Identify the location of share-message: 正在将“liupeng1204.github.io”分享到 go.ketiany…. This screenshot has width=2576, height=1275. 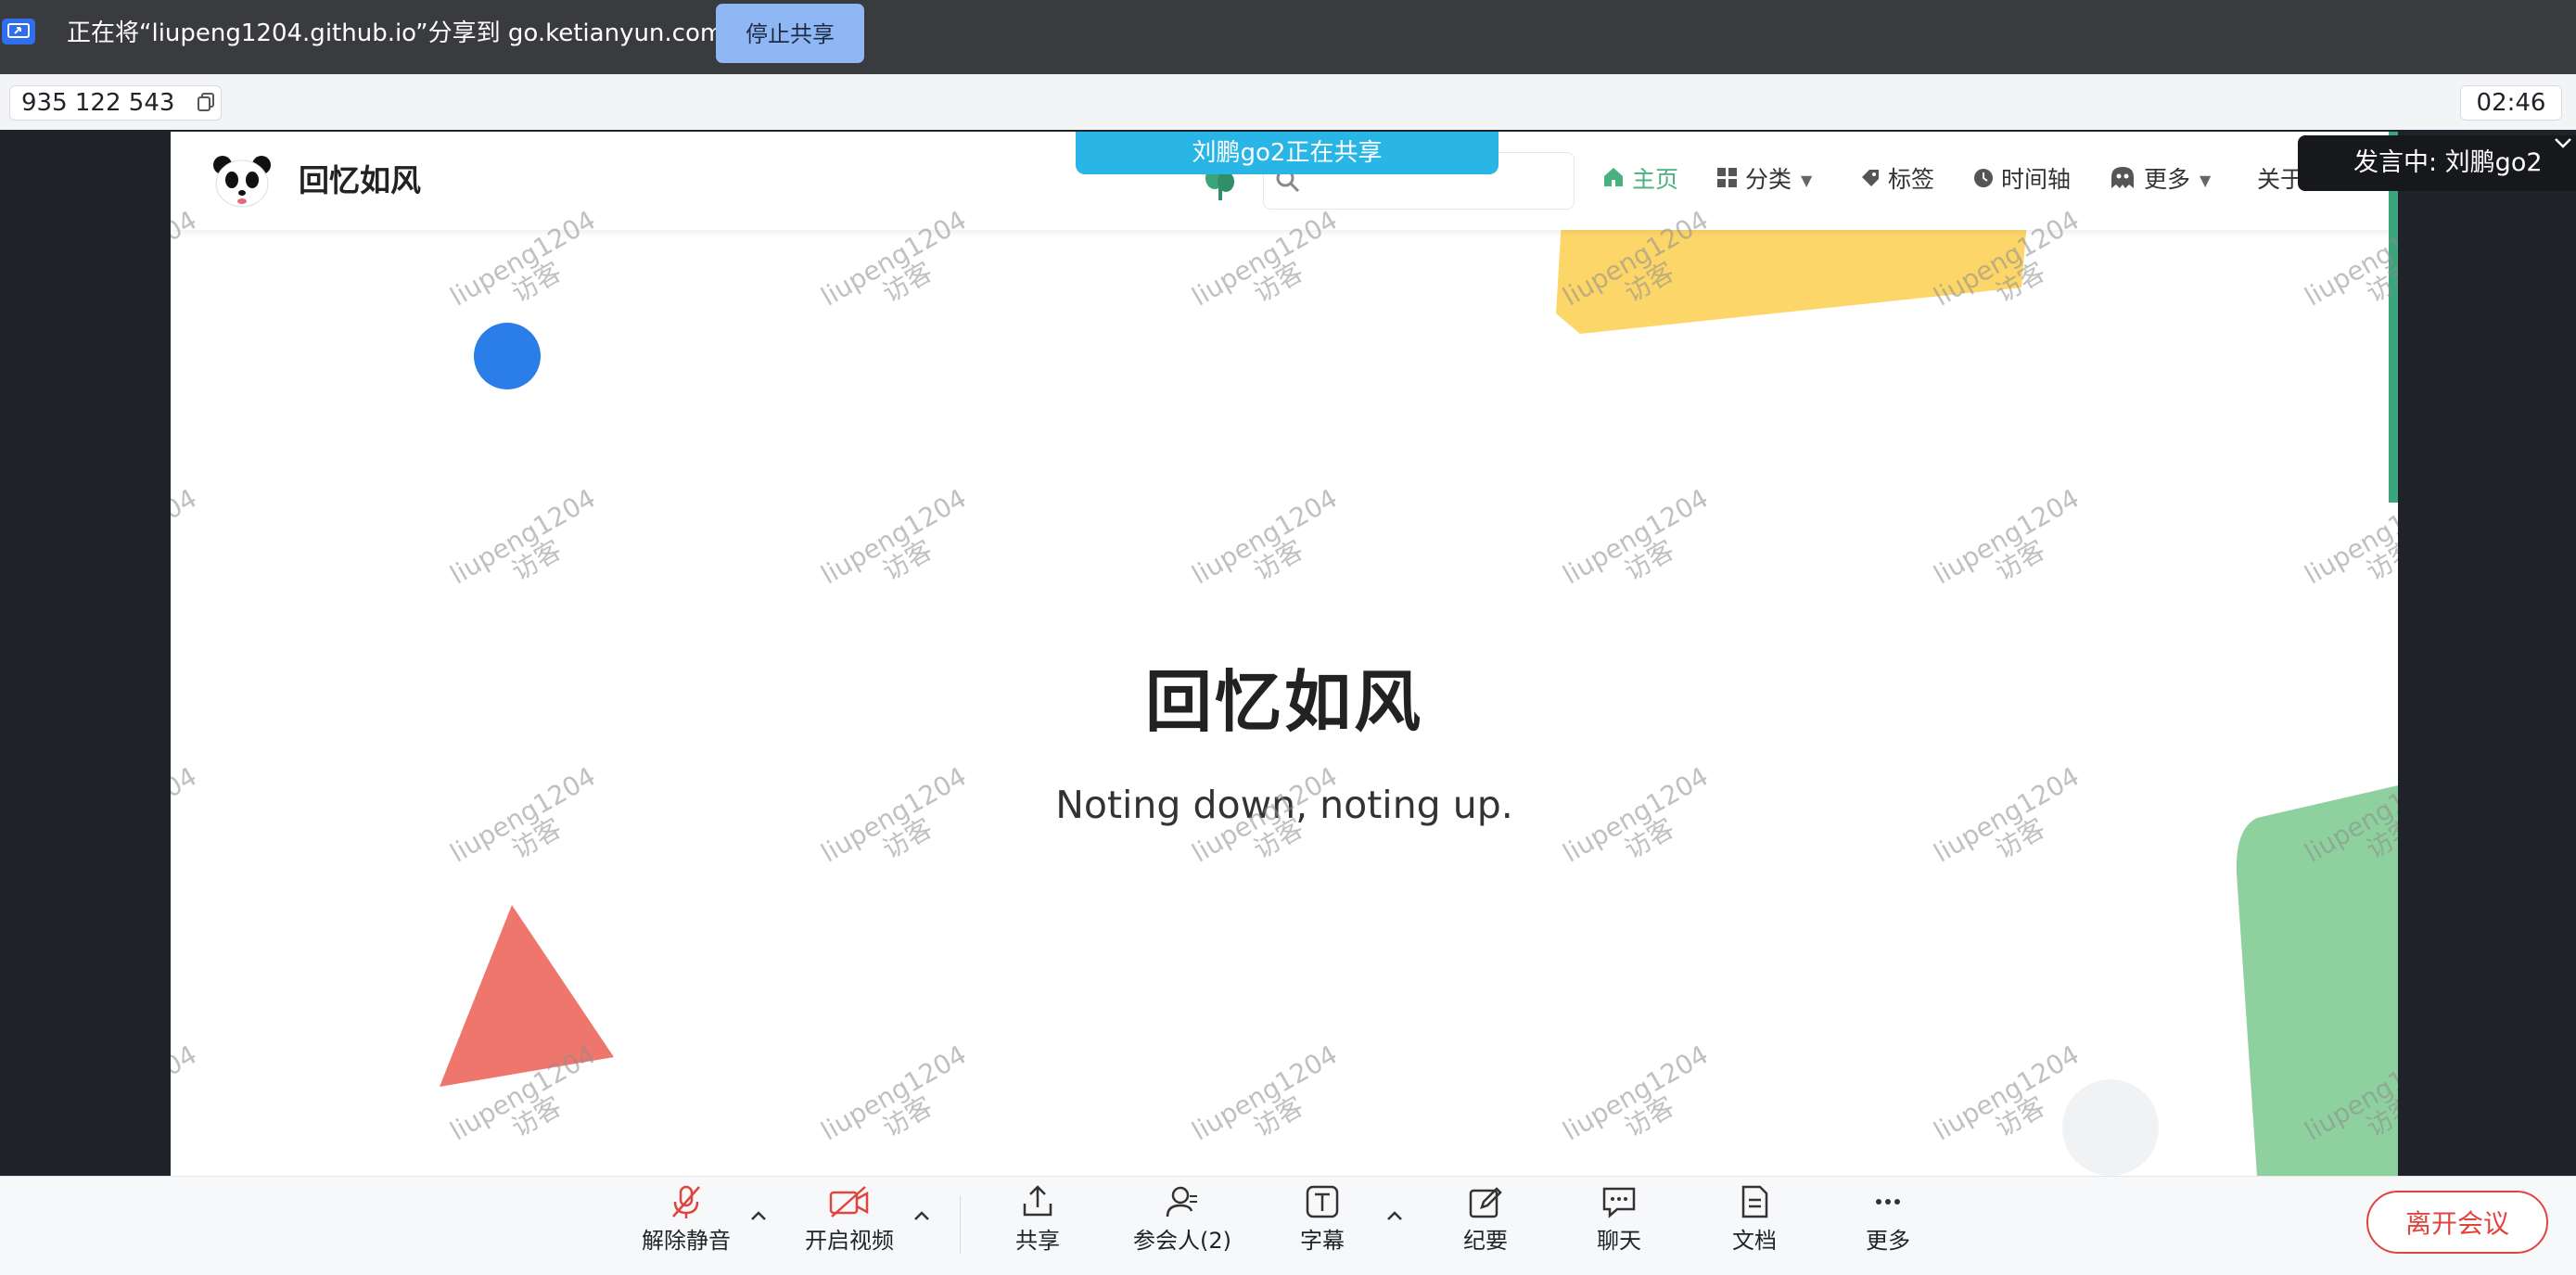
(395, 33).